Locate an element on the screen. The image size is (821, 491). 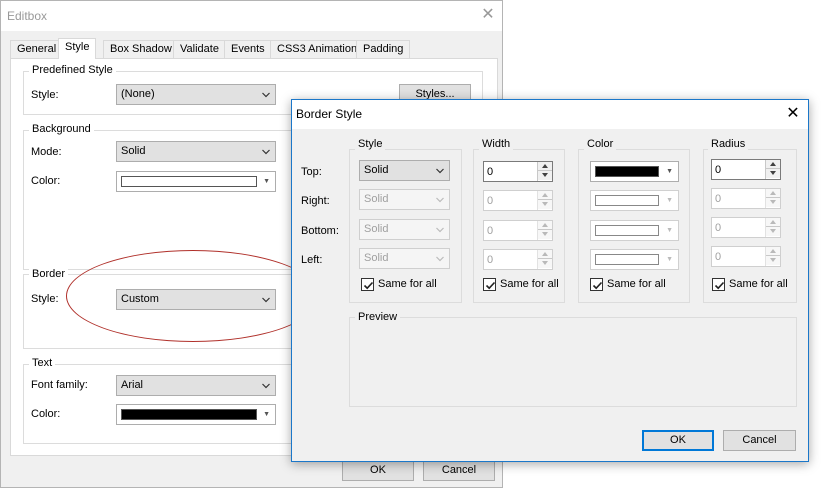
editbox-titlebar: Editbox ✕ is located at coordinates (251, 16).